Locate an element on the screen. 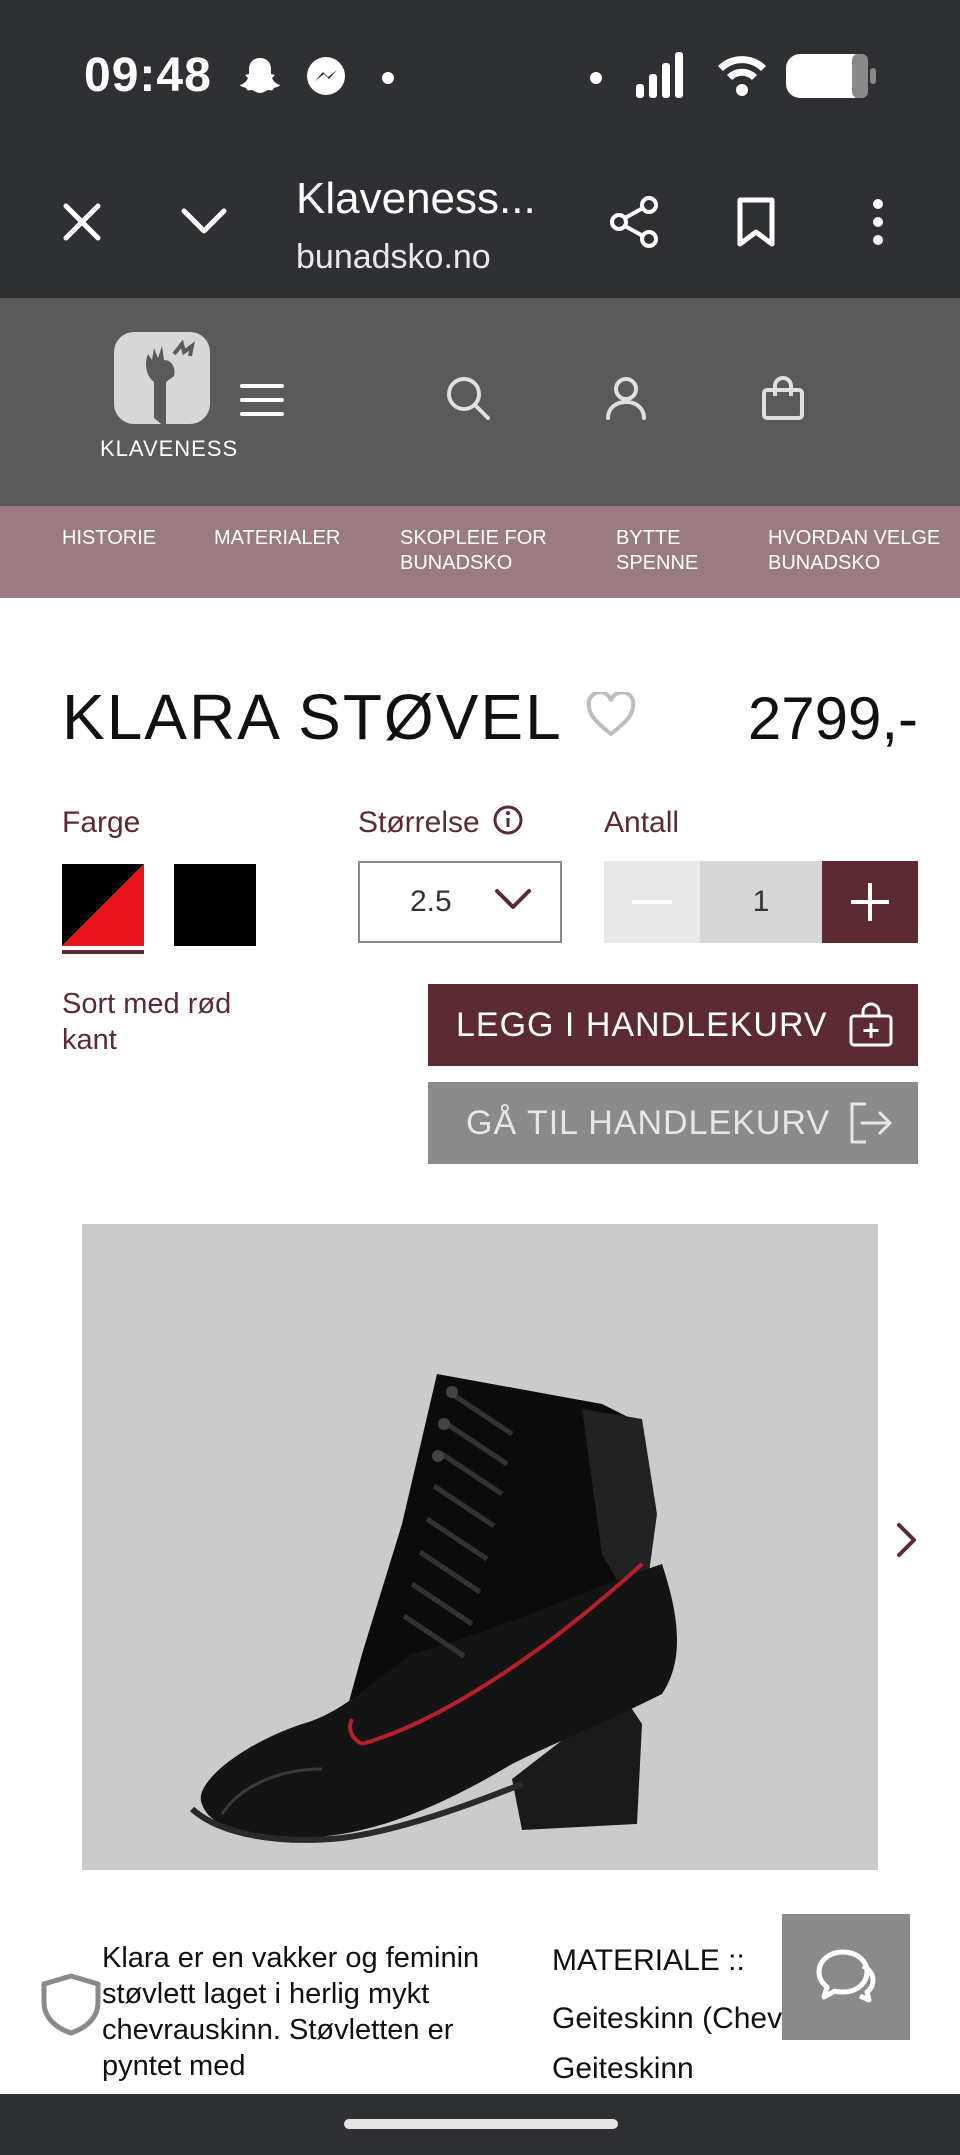 The height and width of the screenshot is (2155, 960). close-tab-button is located at coordinates (82, 222).